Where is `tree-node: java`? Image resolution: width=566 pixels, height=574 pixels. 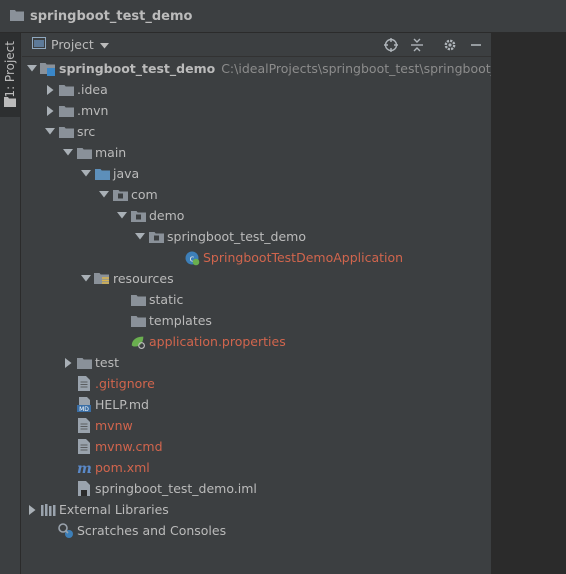
tree-node: java is located at coordinates (109, 173).